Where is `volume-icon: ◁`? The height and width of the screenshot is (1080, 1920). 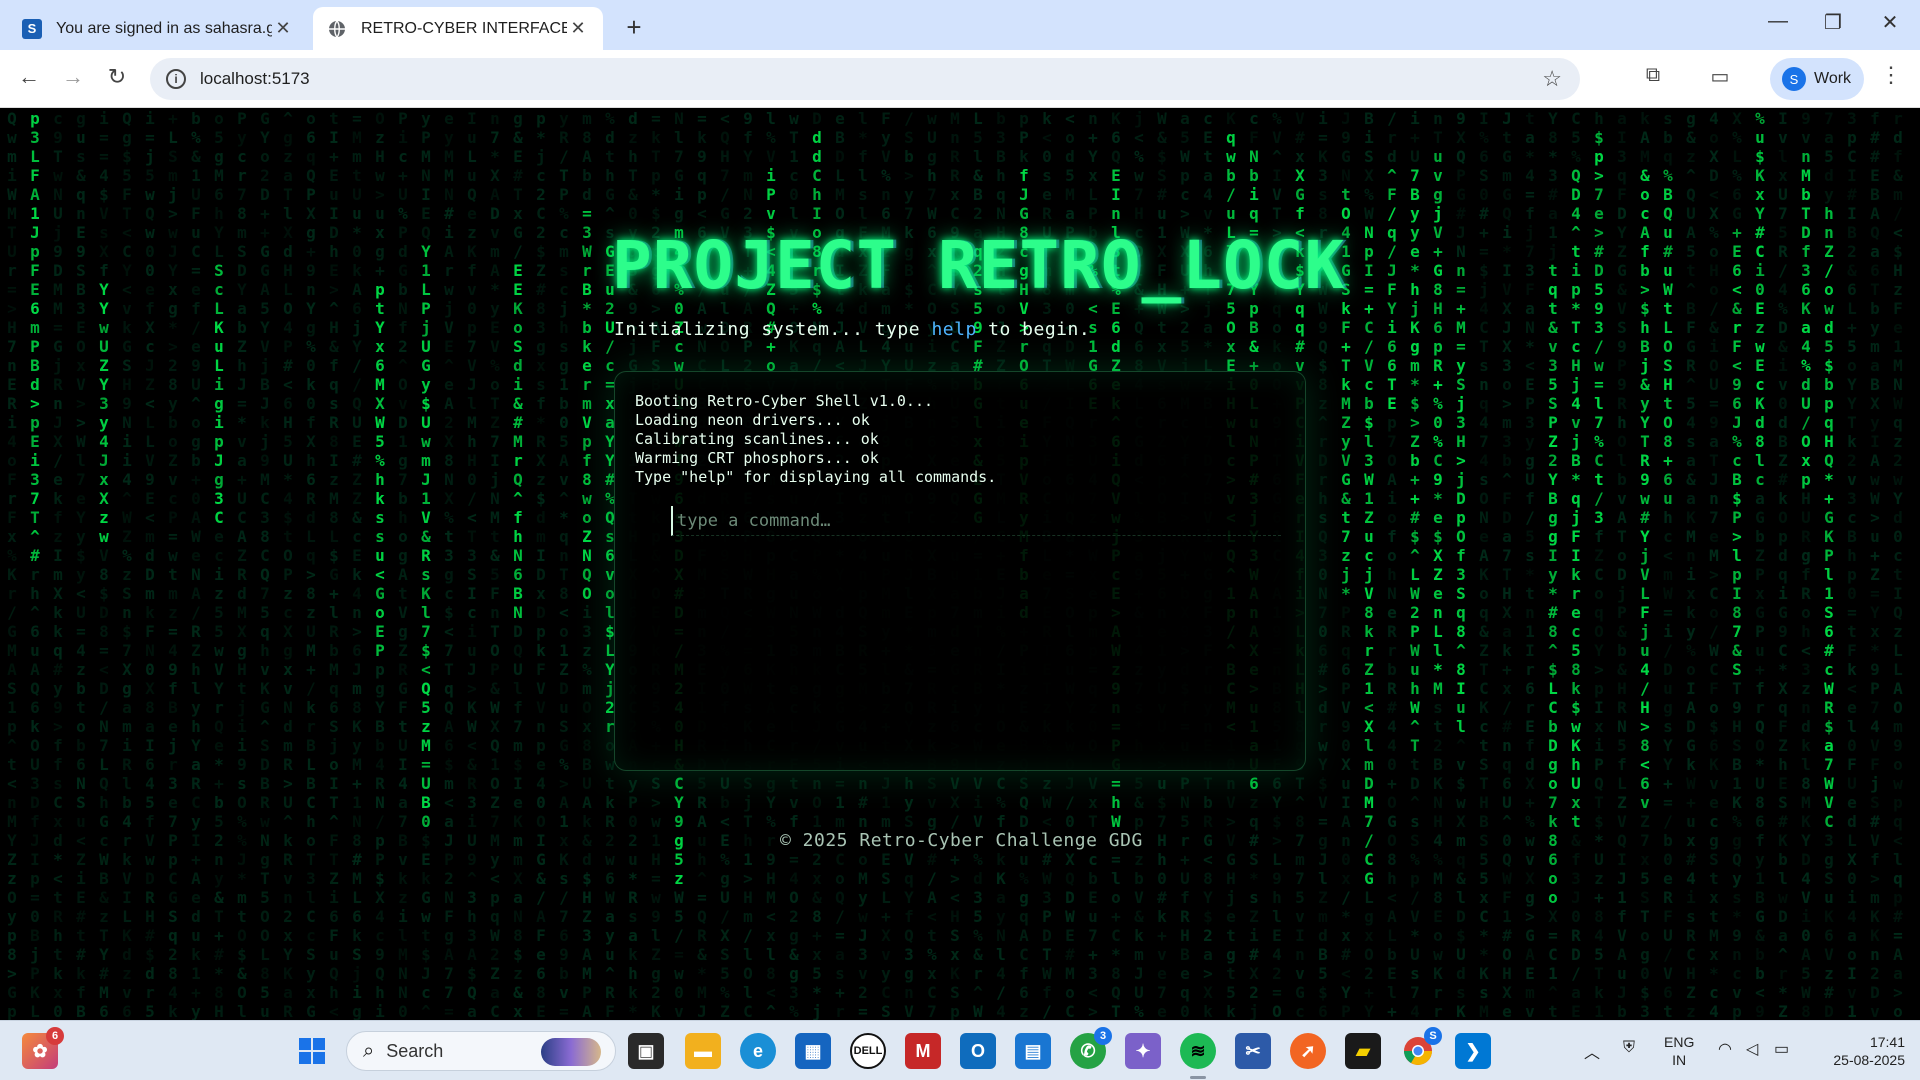 volume-icon: ◁ is located at coordinates (1752, 1049).